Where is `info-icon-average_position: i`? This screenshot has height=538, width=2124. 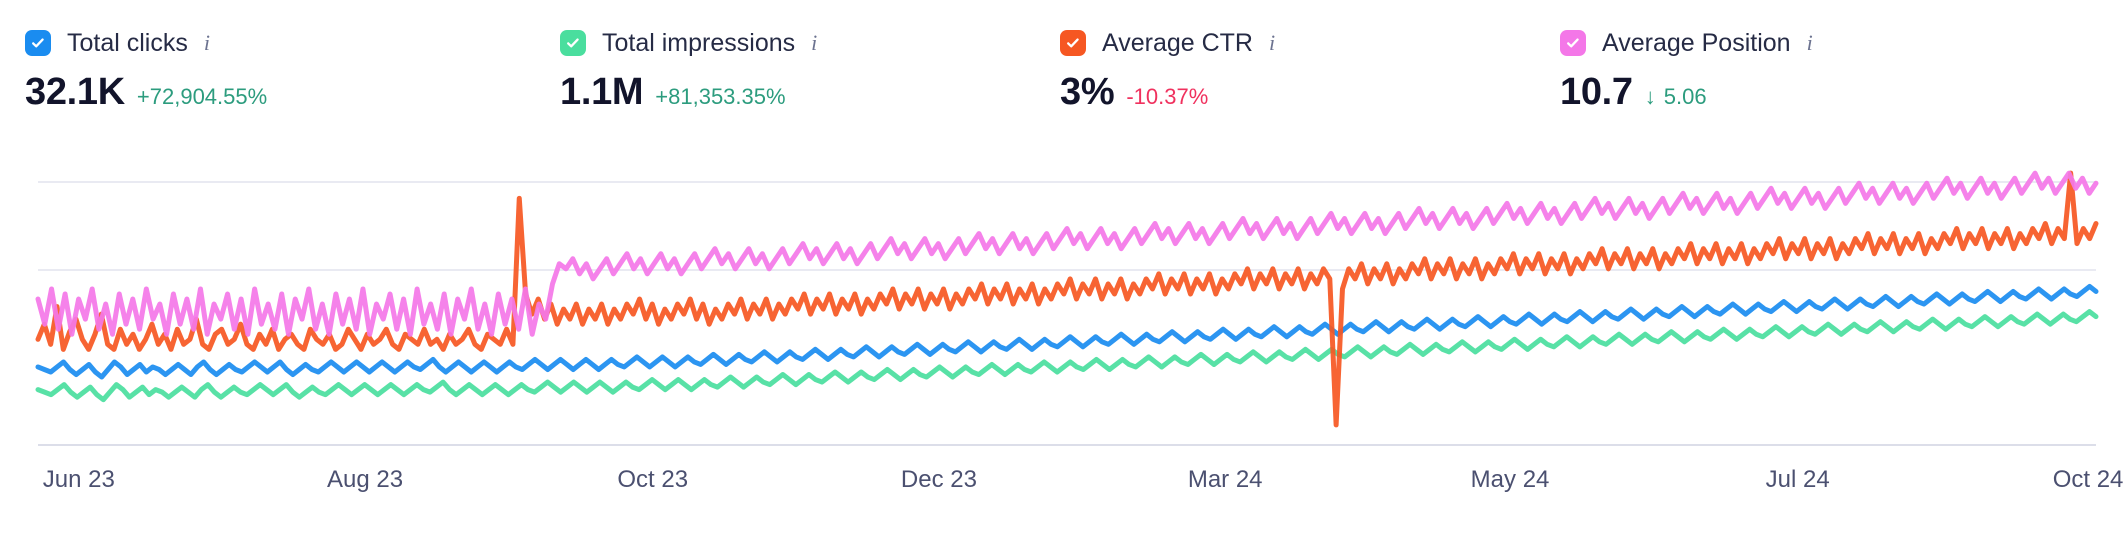 info-icon-average_position: i is located at coordinates (1810, 43).